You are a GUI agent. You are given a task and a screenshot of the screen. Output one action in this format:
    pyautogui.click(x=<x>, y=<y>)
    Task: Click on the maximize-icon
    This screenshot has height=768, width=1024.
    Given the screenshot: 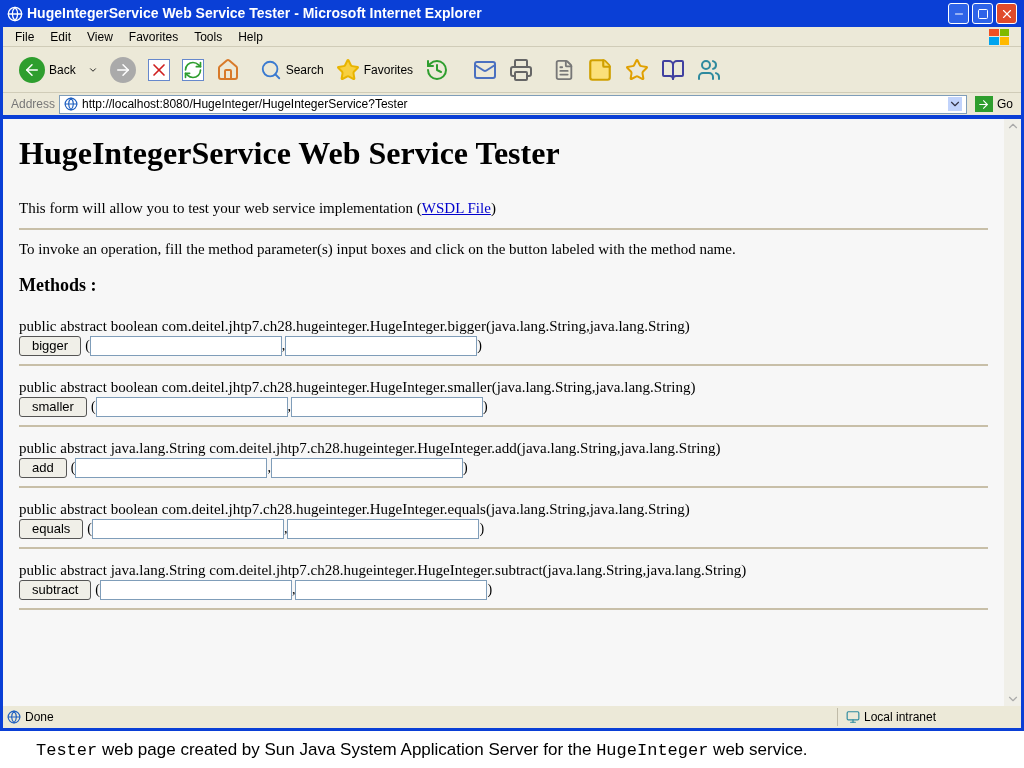 What is the action you would take?
    pyautogui.click(x=982, y=13)
    